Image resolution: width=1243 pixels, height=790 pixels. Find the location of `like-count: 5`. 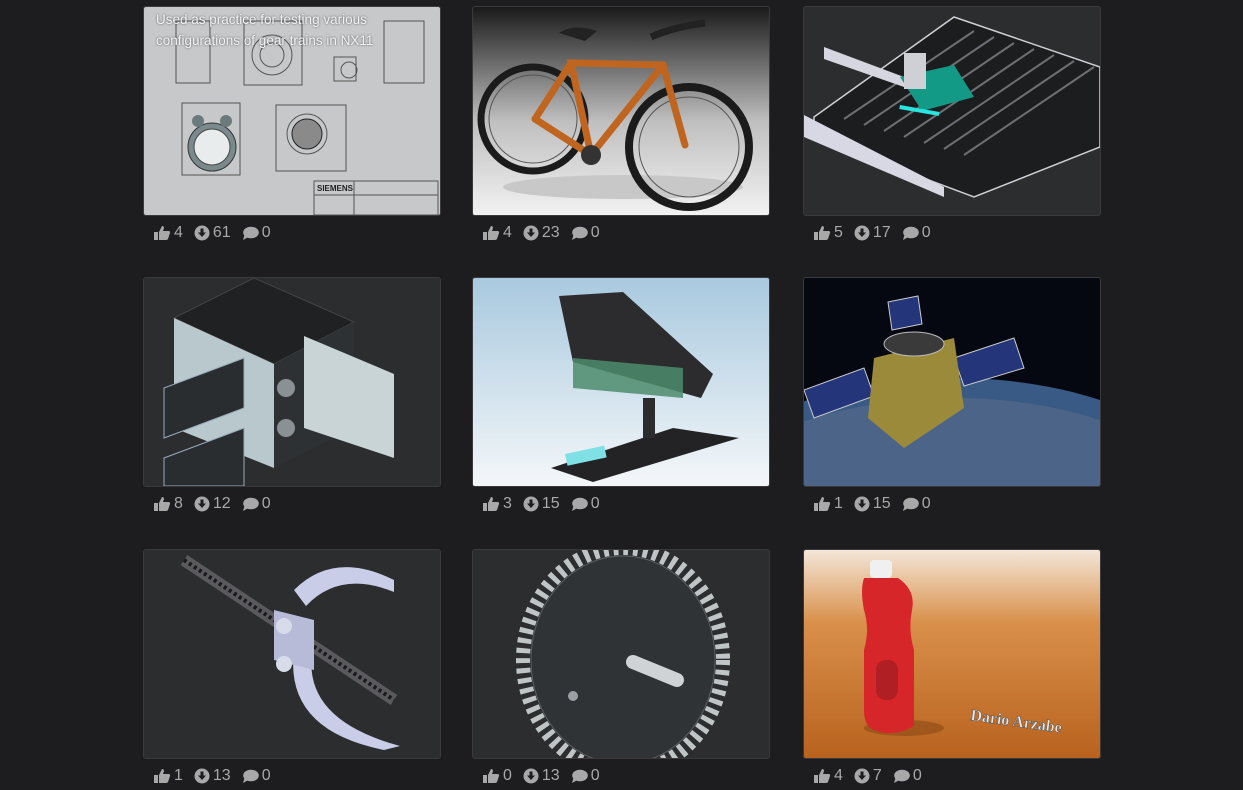

like-count: 5 is located at coordinates (838, 232).